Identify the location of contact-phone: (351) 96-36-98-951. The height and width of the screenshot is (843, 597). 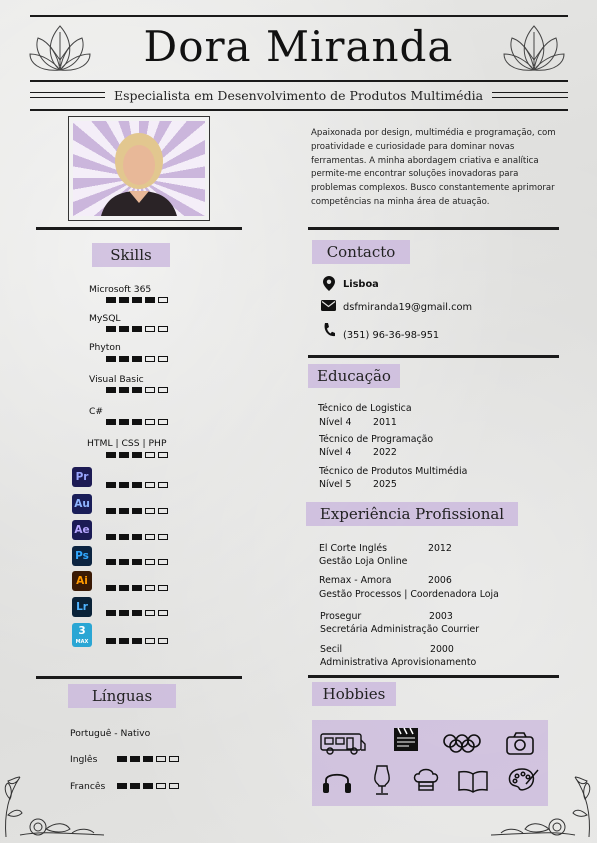
(391, 335).